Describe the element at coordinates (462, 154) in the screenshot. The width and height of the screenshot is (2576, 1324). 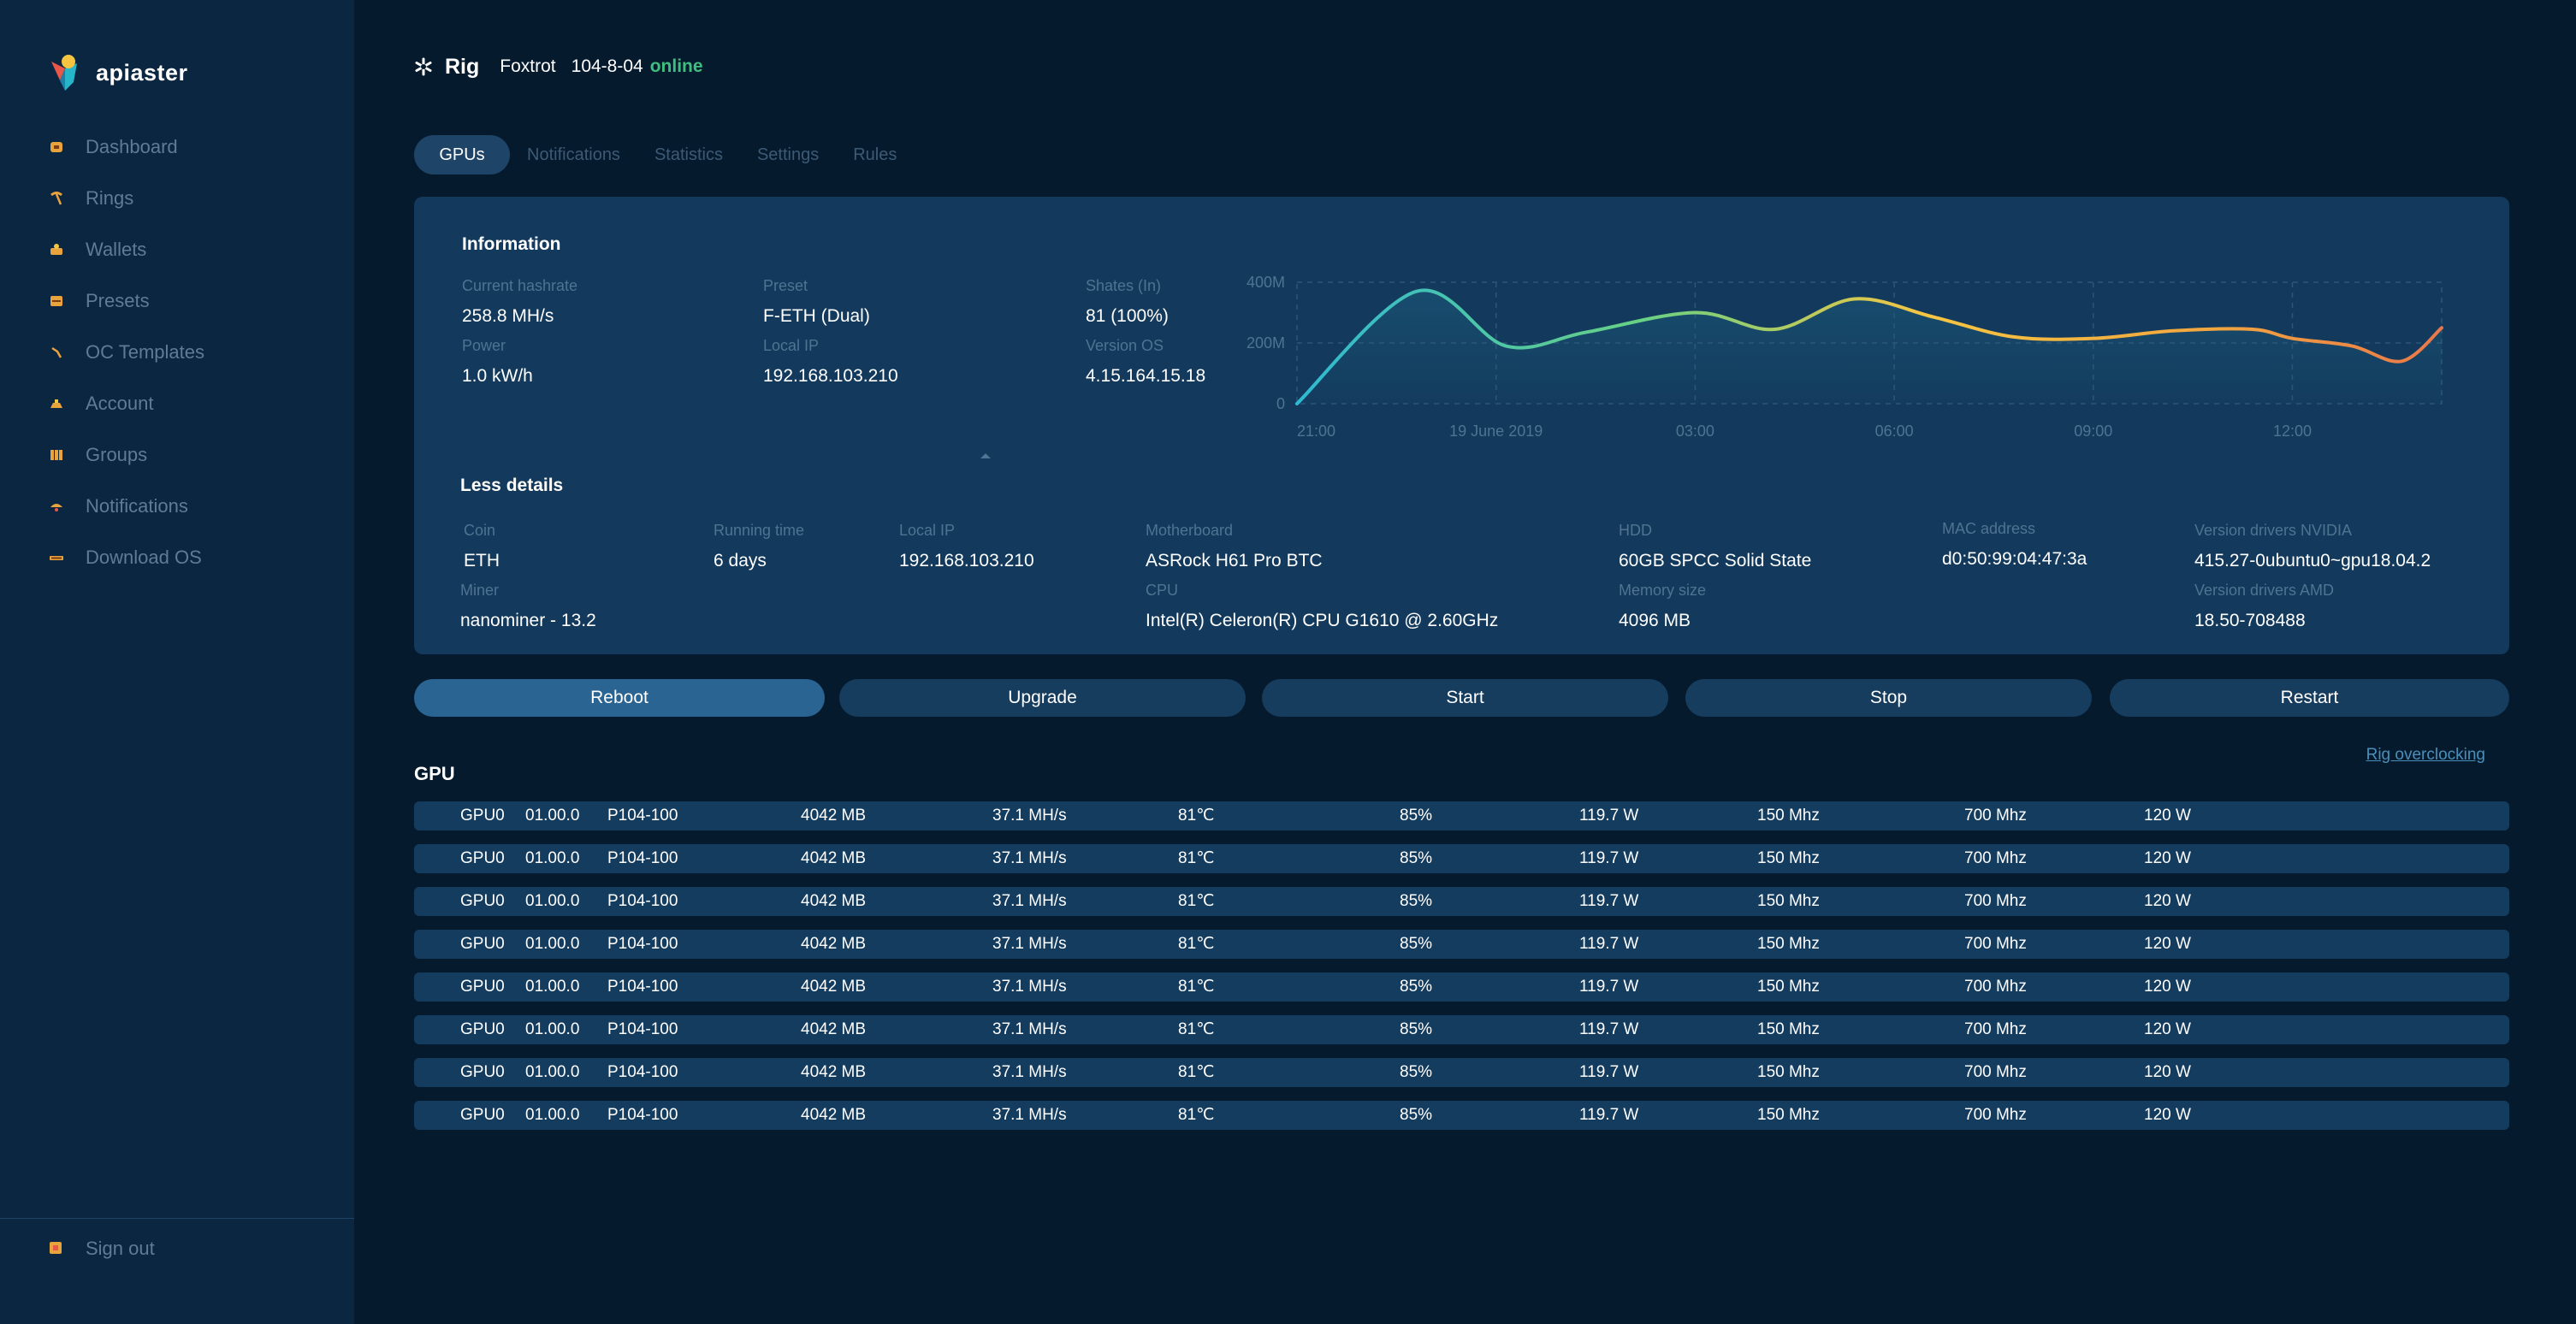
I see `tab-gpus: GPUs` at that location.